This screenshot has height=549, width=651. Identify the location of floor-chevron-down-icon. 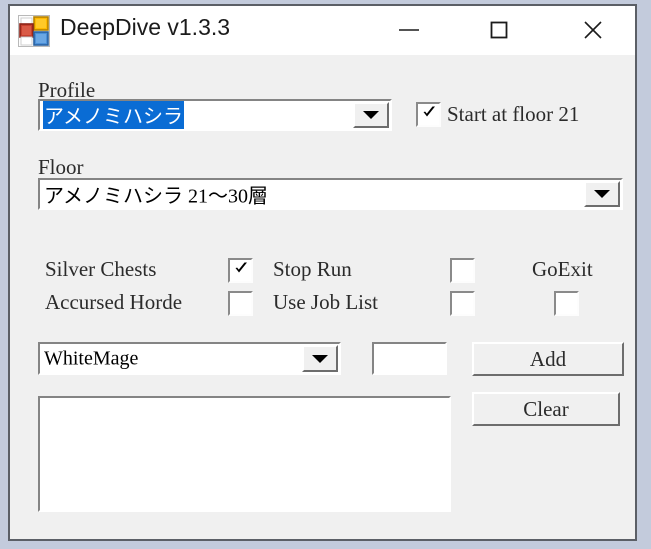
(602, 194).